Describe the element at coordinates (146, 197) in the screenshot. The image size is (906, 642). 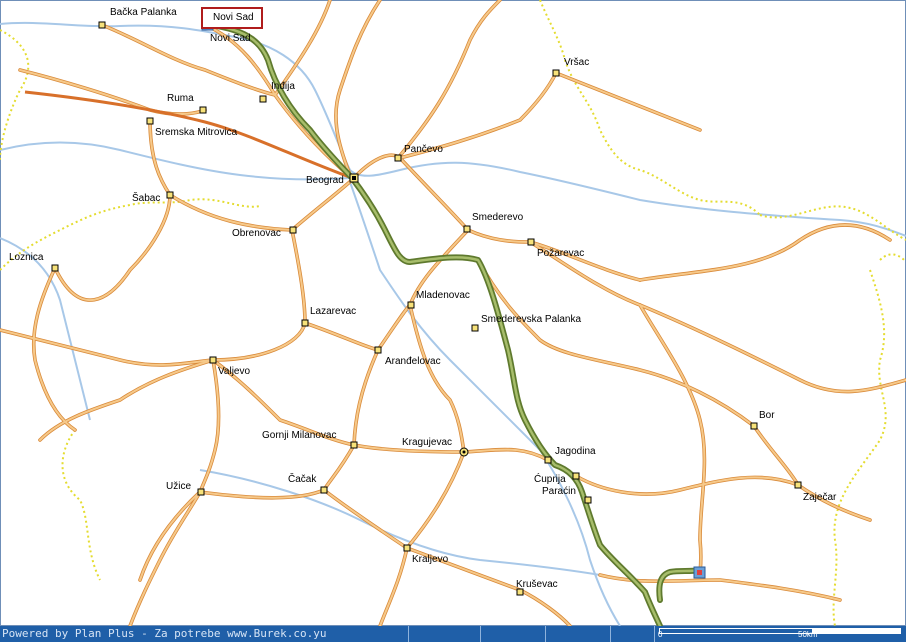
I see `city-label-sabac: Šabac` at that location.